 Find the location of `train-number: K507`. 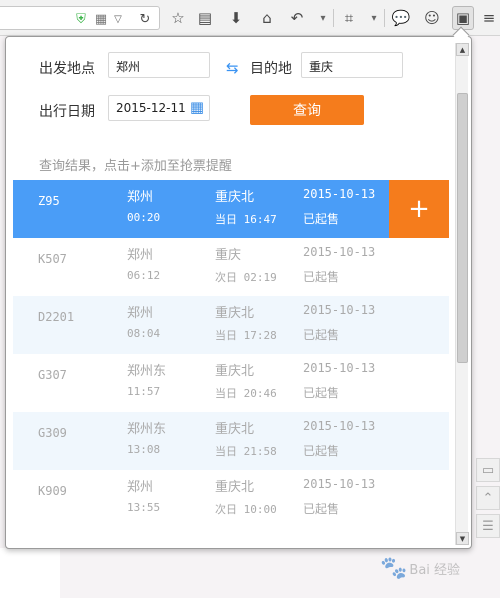

train-number: K507 is located at coordinates (52, 259).